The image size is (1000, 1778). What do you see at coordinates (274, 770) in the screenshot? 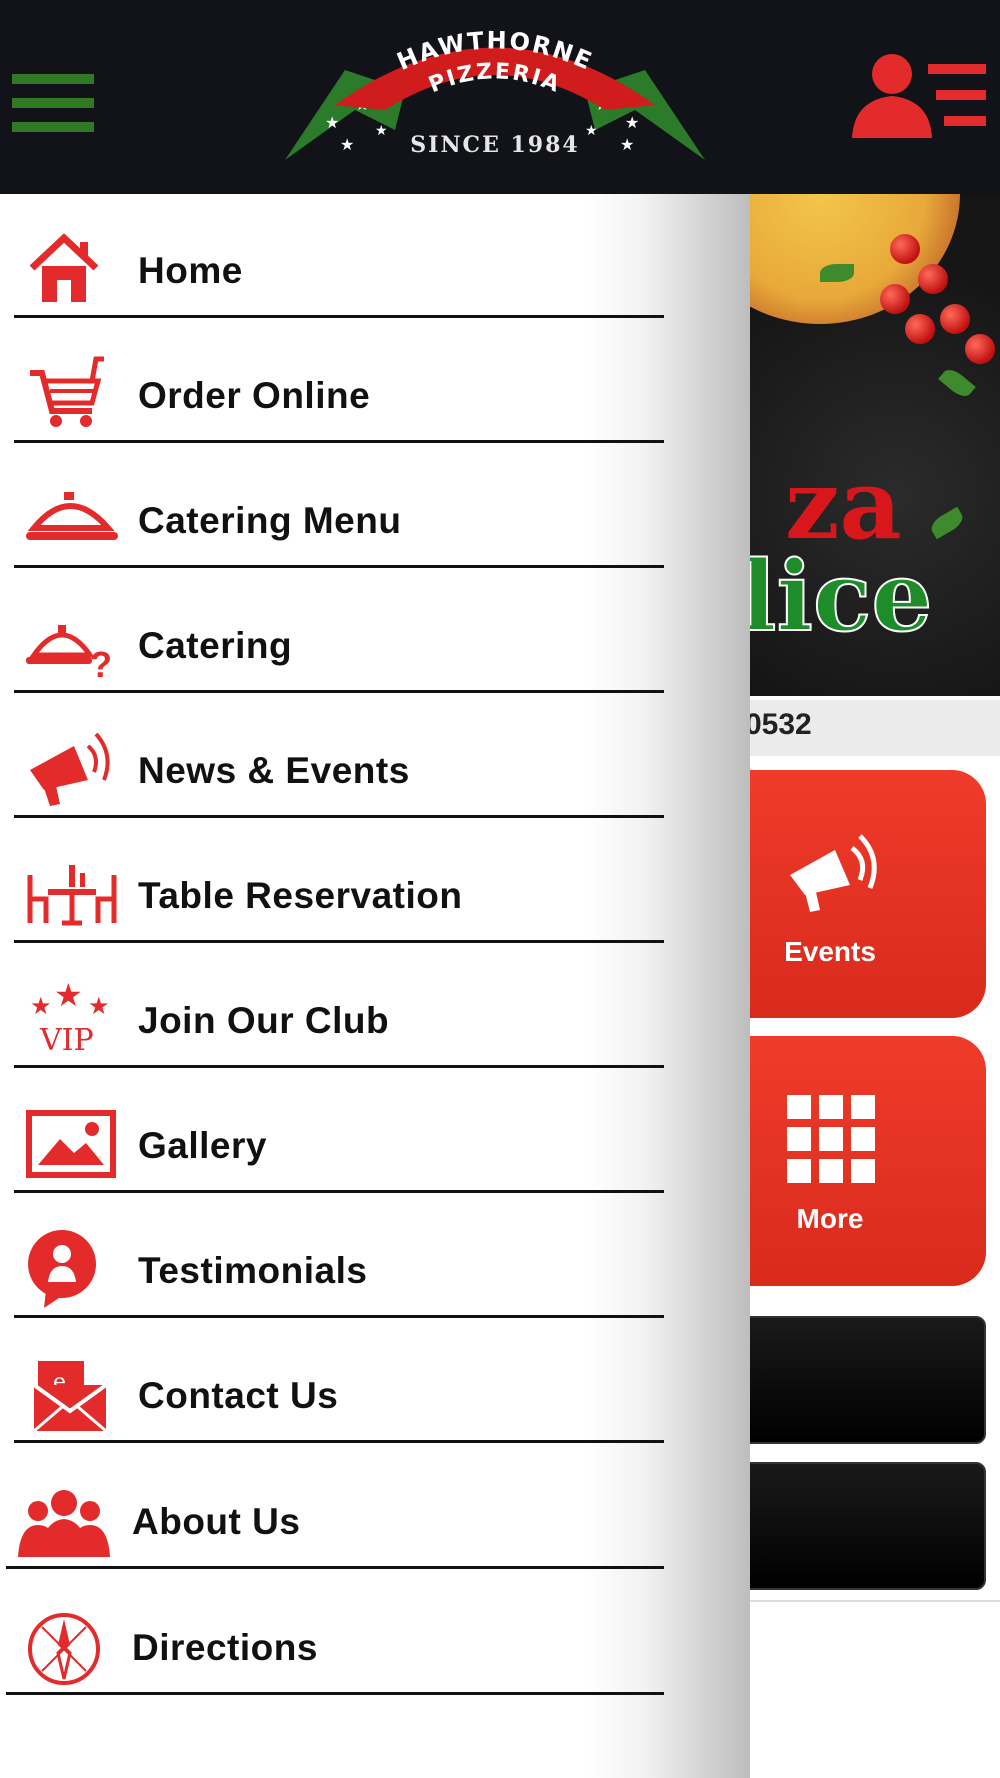
I see `drawer-item-label: News & Events` at bounding box center [274, 770].